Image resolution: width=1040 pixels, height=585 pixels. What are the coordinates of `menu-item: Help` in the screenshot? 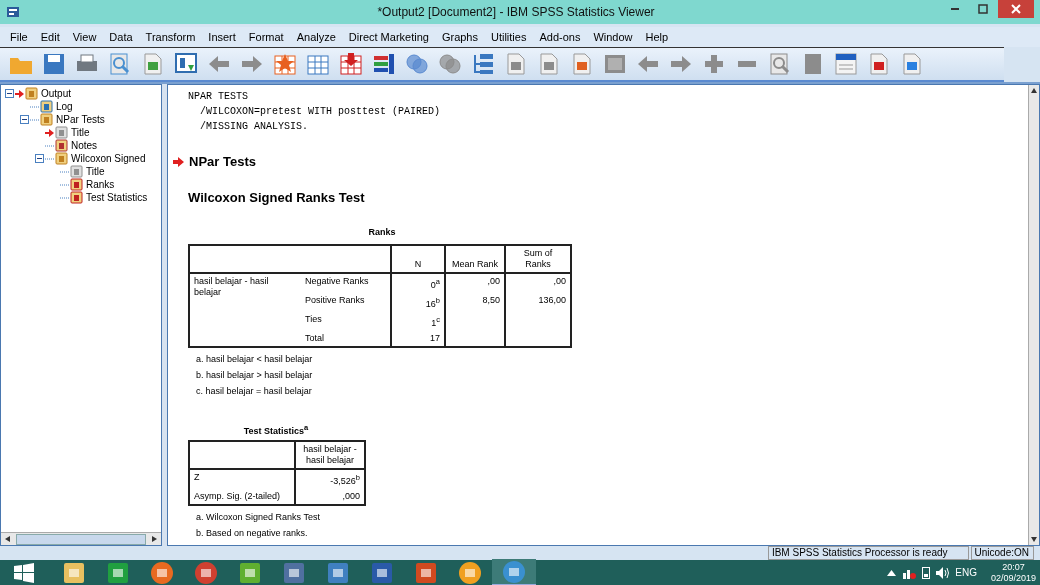 It's located at (657, 37).